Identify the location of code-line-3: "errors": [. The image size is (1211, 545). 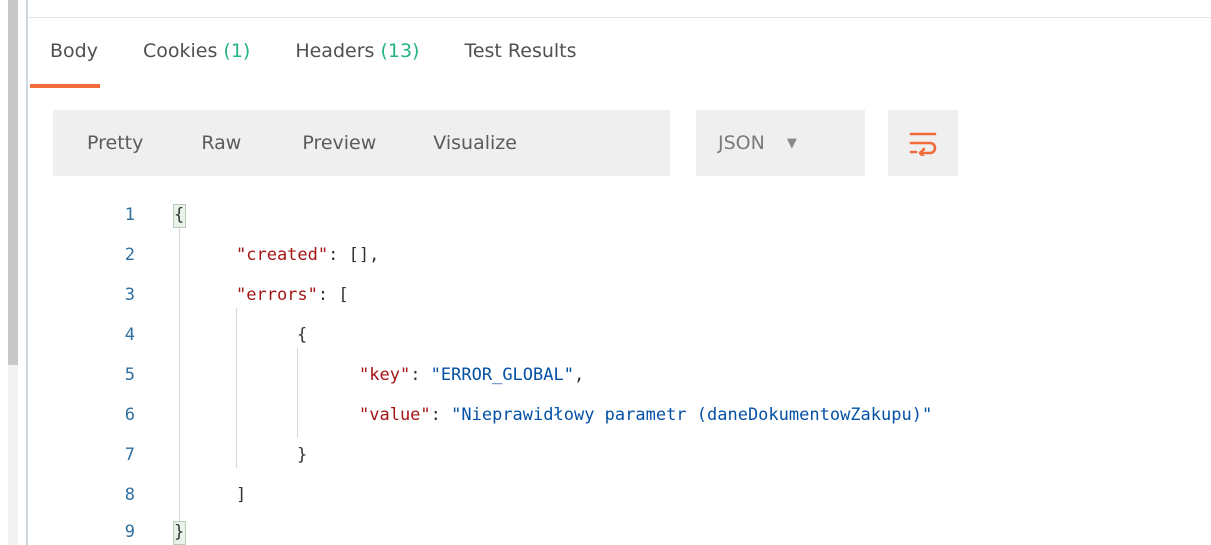
(292, 295).